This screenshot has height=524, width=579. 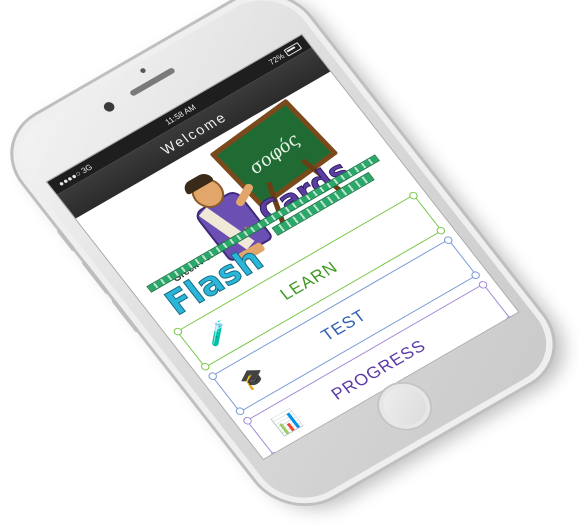 What do you see at coordinates (218, 334) in the screenshot?
I see `test-tube-icon: 🧪` at bounding box center [218, 334].